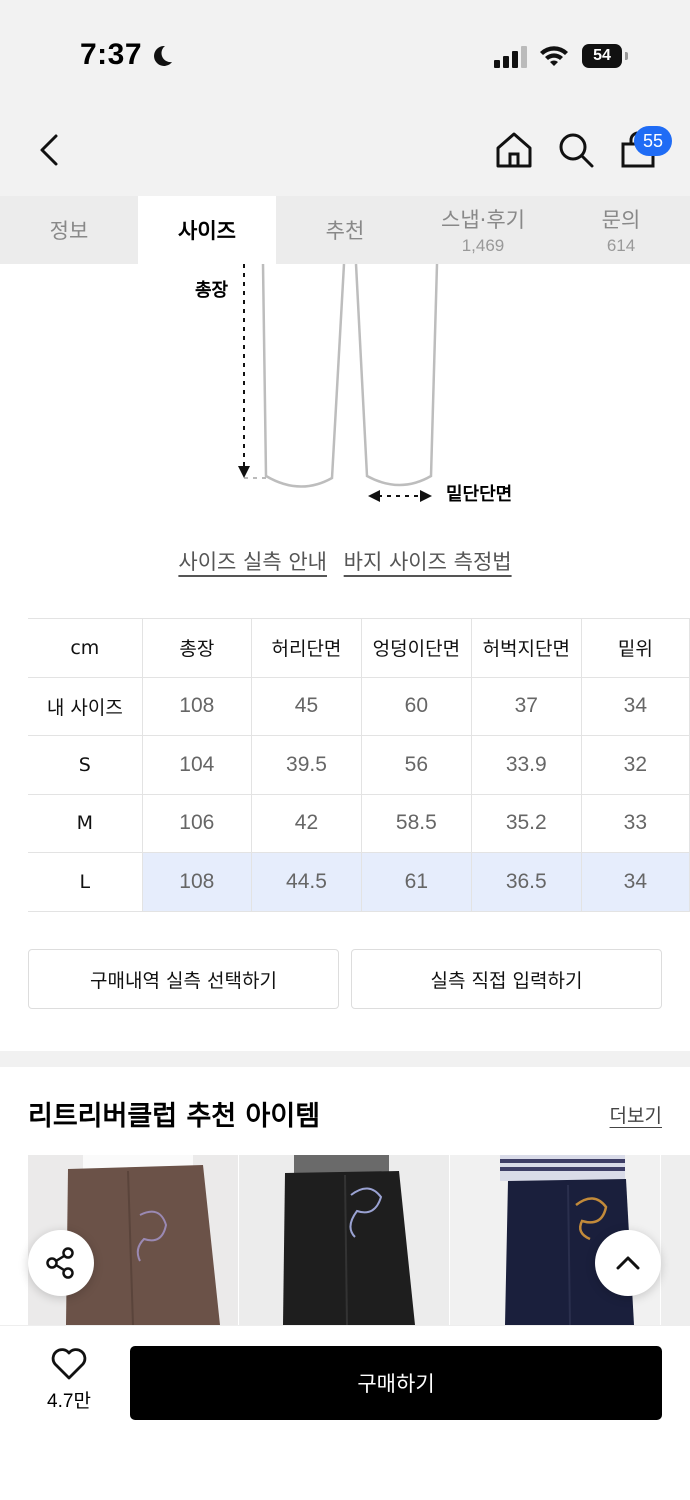 The height and width of the screenshot is (1500, 690). I want to click on tab-count: 1,469, so click(483, 245).